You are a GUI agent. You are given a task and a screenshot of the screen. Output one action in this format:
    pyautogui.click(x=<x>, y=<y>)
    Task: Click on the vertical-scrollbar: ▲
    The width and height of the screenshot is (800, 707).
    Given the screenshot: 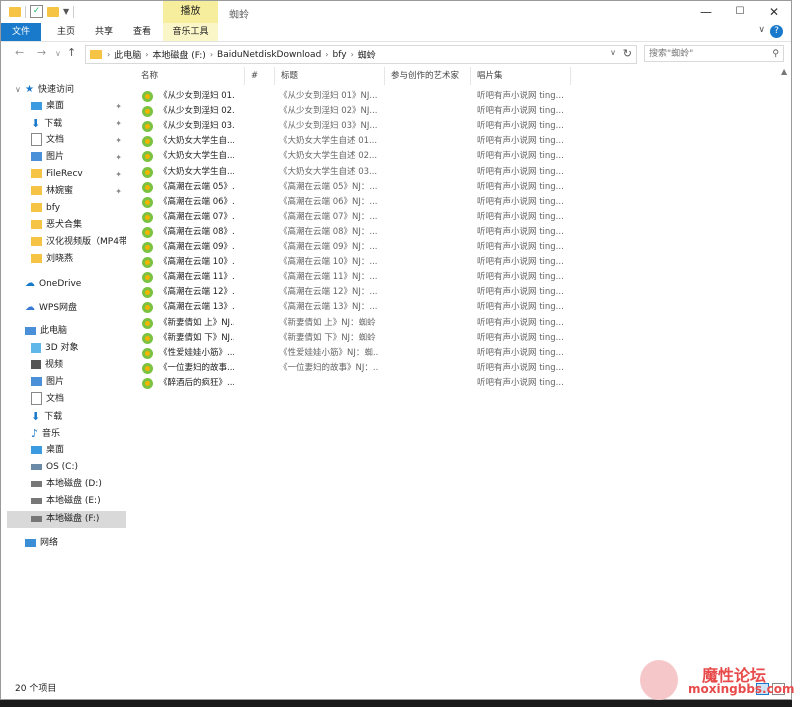 What is the action you would take?
    pyautogui.click(x=785, y=372)
    